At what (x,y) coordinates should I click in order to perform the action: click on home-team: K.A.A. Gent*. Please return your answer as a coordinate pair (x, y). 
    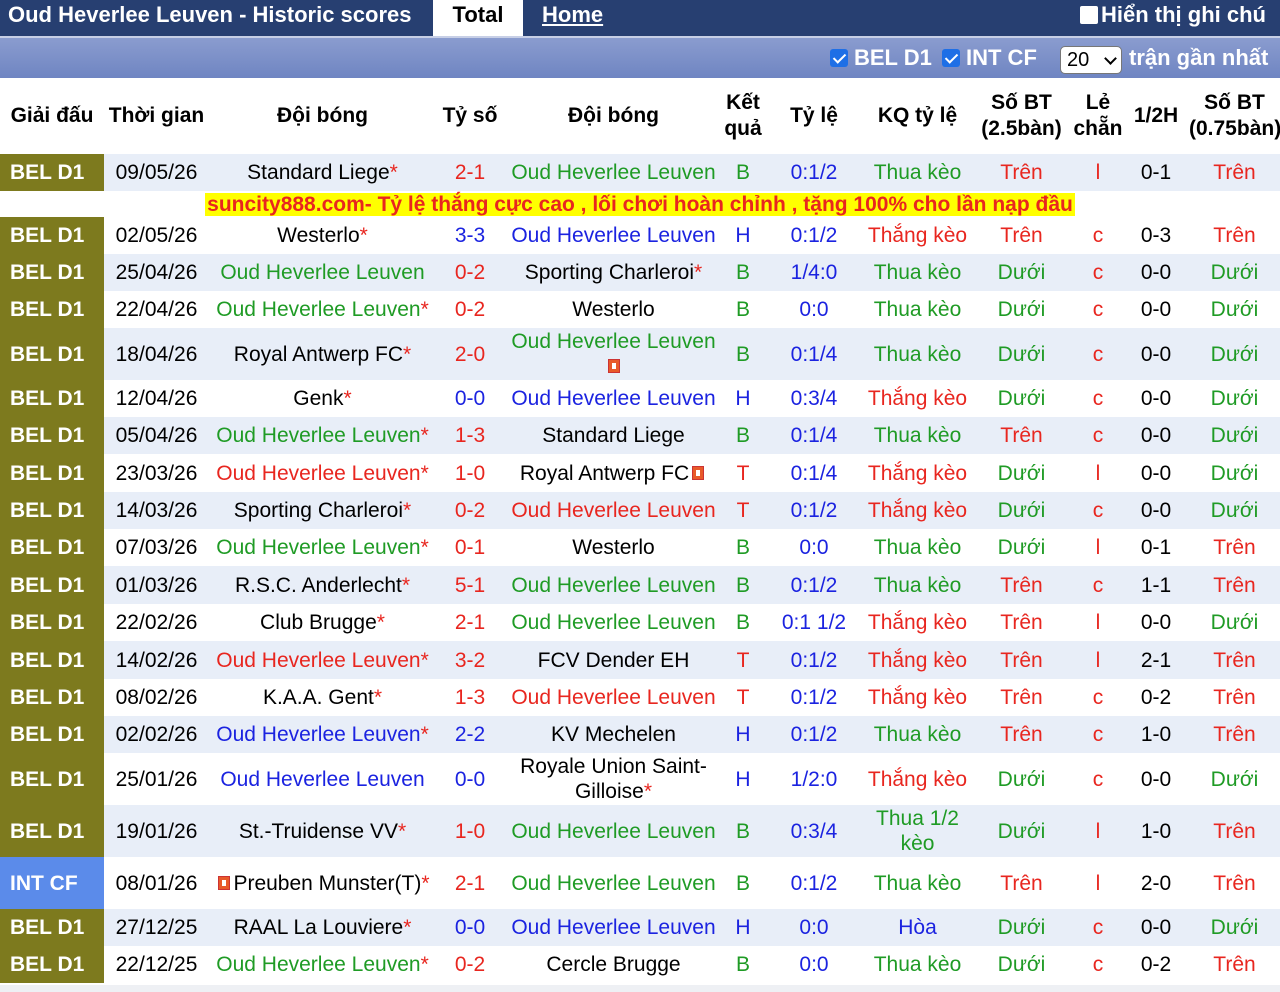
    Looking at the image, I should click on (322, 697).